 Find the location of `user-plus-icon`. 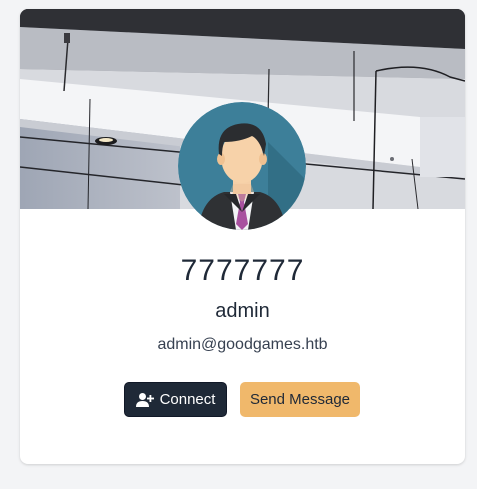

user-plus-icon is located at coordinates (144, 400).